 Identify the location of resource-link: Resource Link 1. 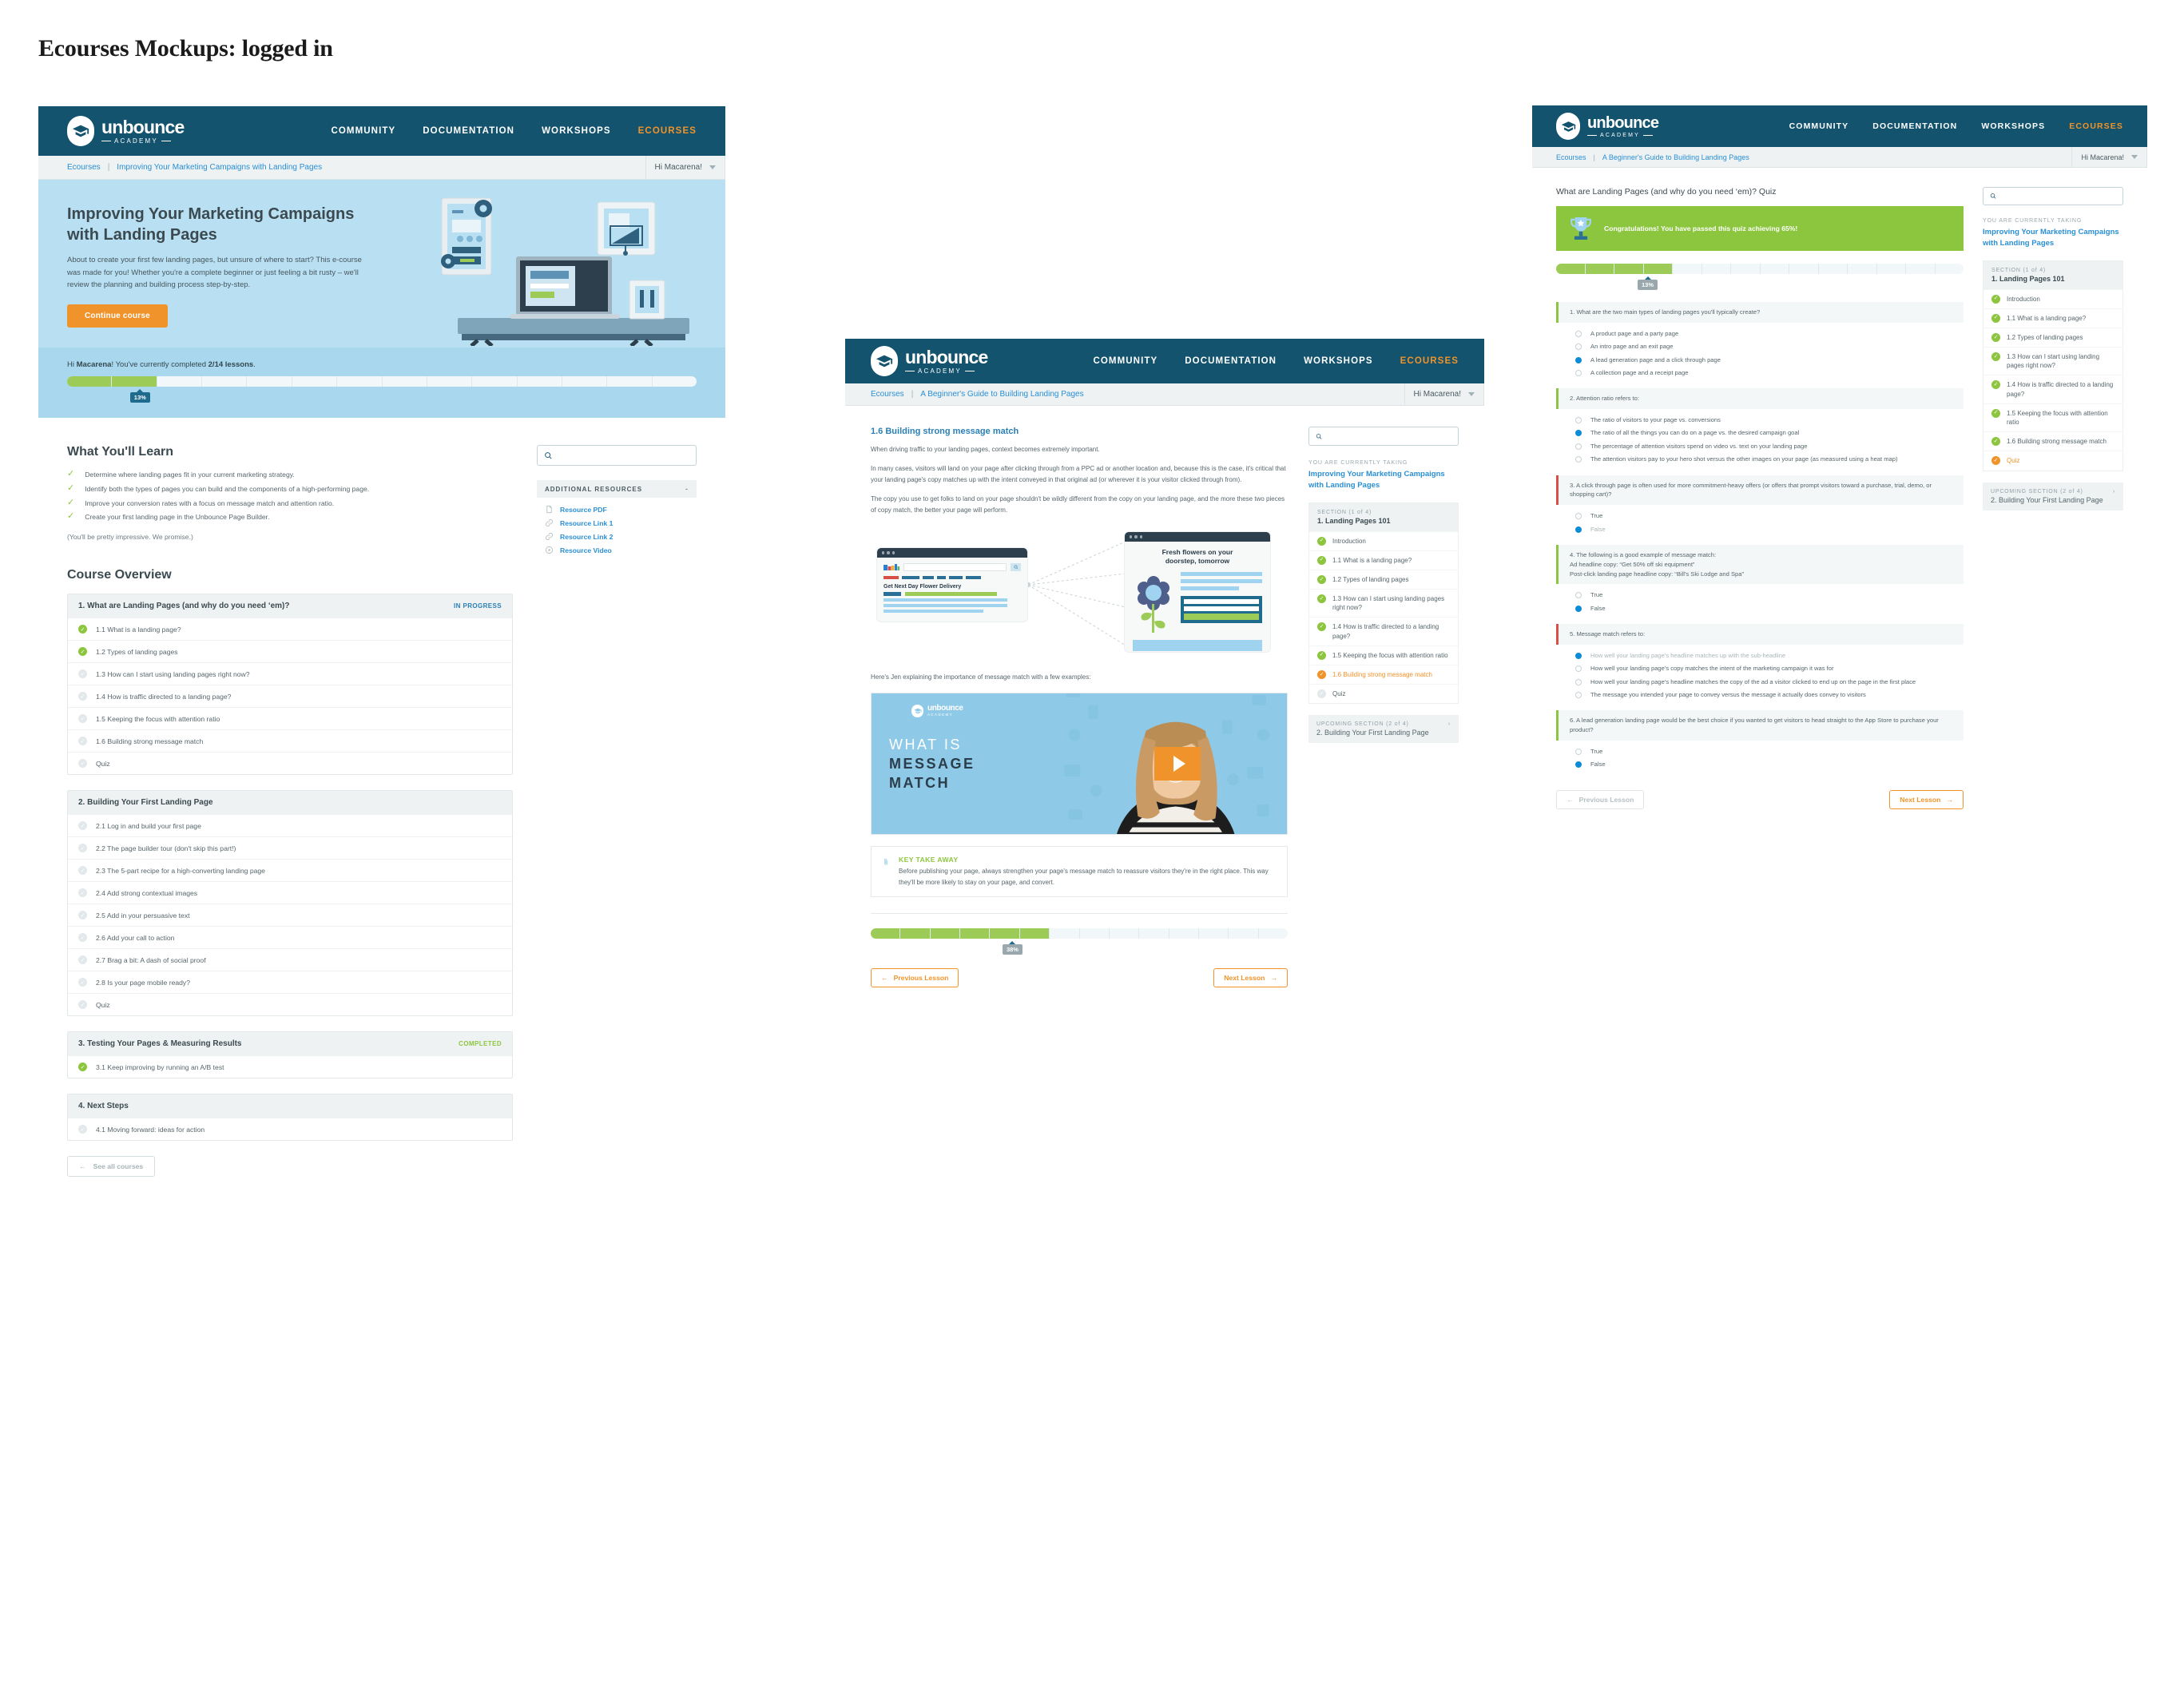
(586, 523).